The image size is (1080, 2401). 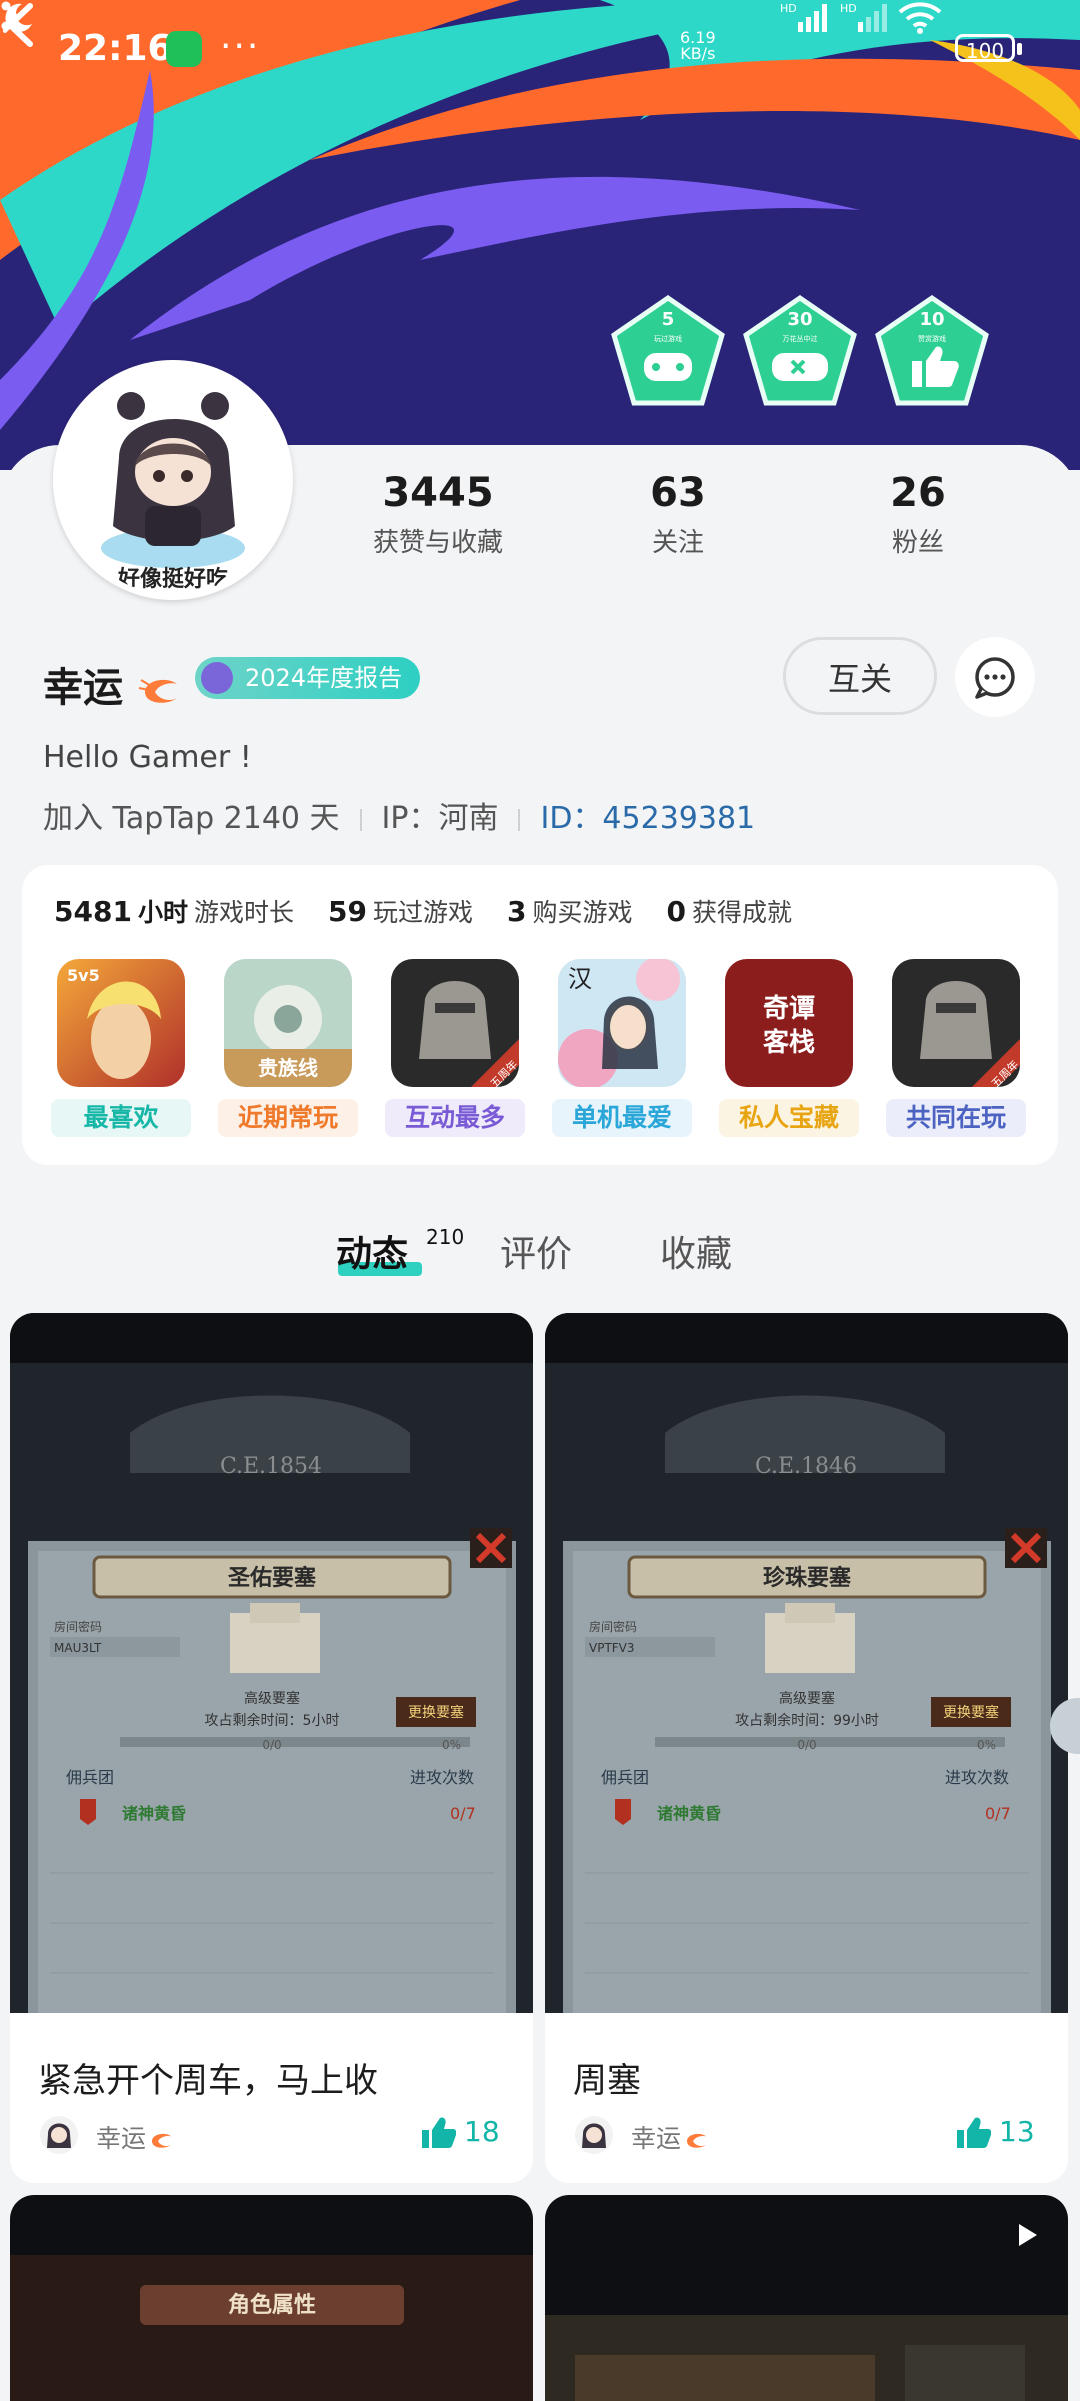 I want to click on post-screenshot: 角色属性, so click(x=271, y=2298).